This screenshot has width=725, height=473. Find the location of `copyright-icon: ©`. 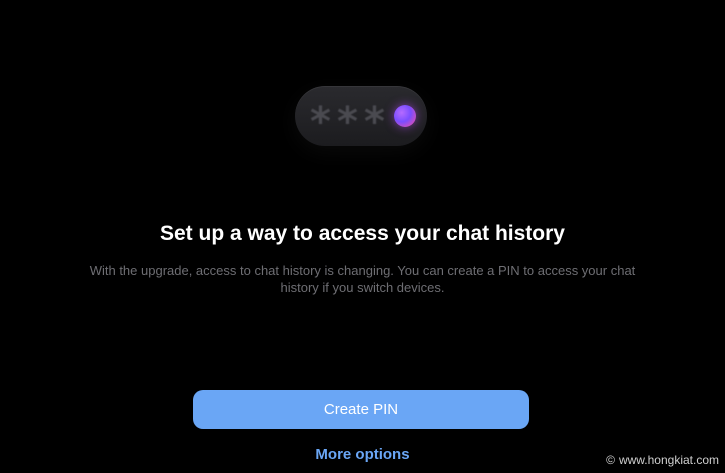

copyright-icon: © is located at coordinates (610, 460).